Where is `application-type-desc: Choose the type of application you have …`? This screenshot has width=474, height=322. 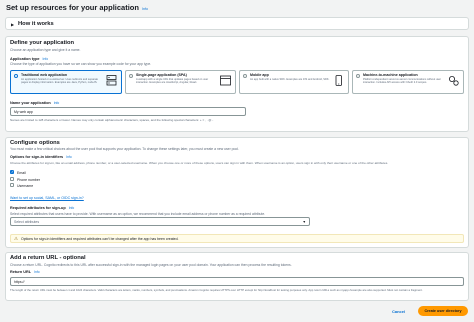 application-type-desc: Choose the type of application you have … is located at coordinates (81, 64).